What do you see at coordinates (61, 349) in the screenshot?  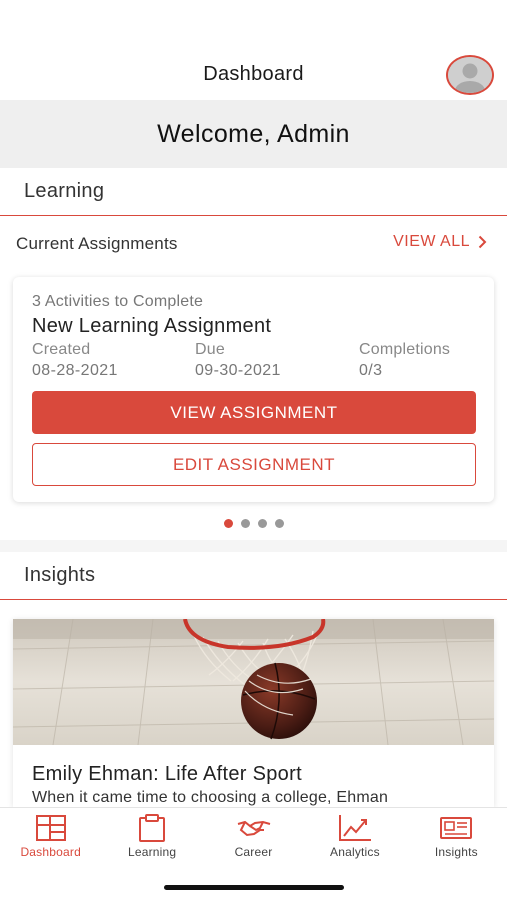 I see `created-label: Created` at bounding box center [61, 349].